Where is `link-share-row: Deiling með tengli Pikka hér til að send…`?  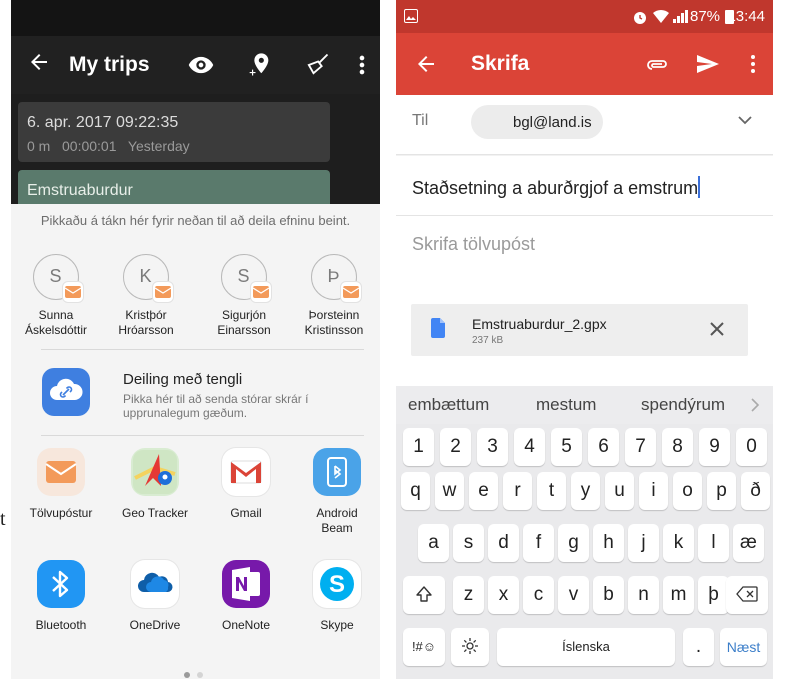
link-share-row: Deiling með tengli Pikka hér til að send… is located at coordinates (195, 394).